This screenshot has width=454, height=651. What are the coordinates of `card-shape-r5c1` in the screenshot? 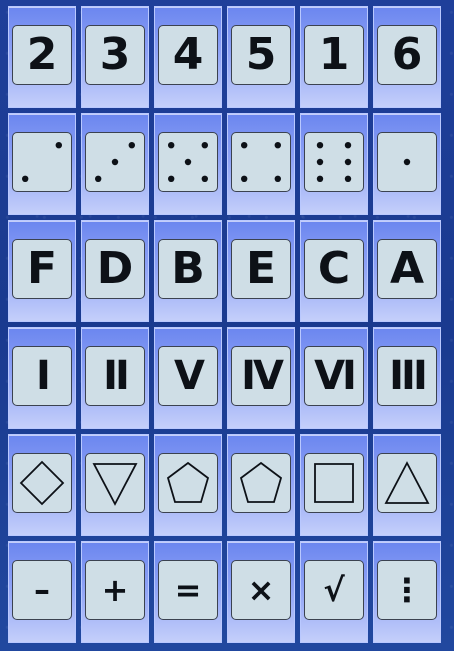 It's located at (42, 485).